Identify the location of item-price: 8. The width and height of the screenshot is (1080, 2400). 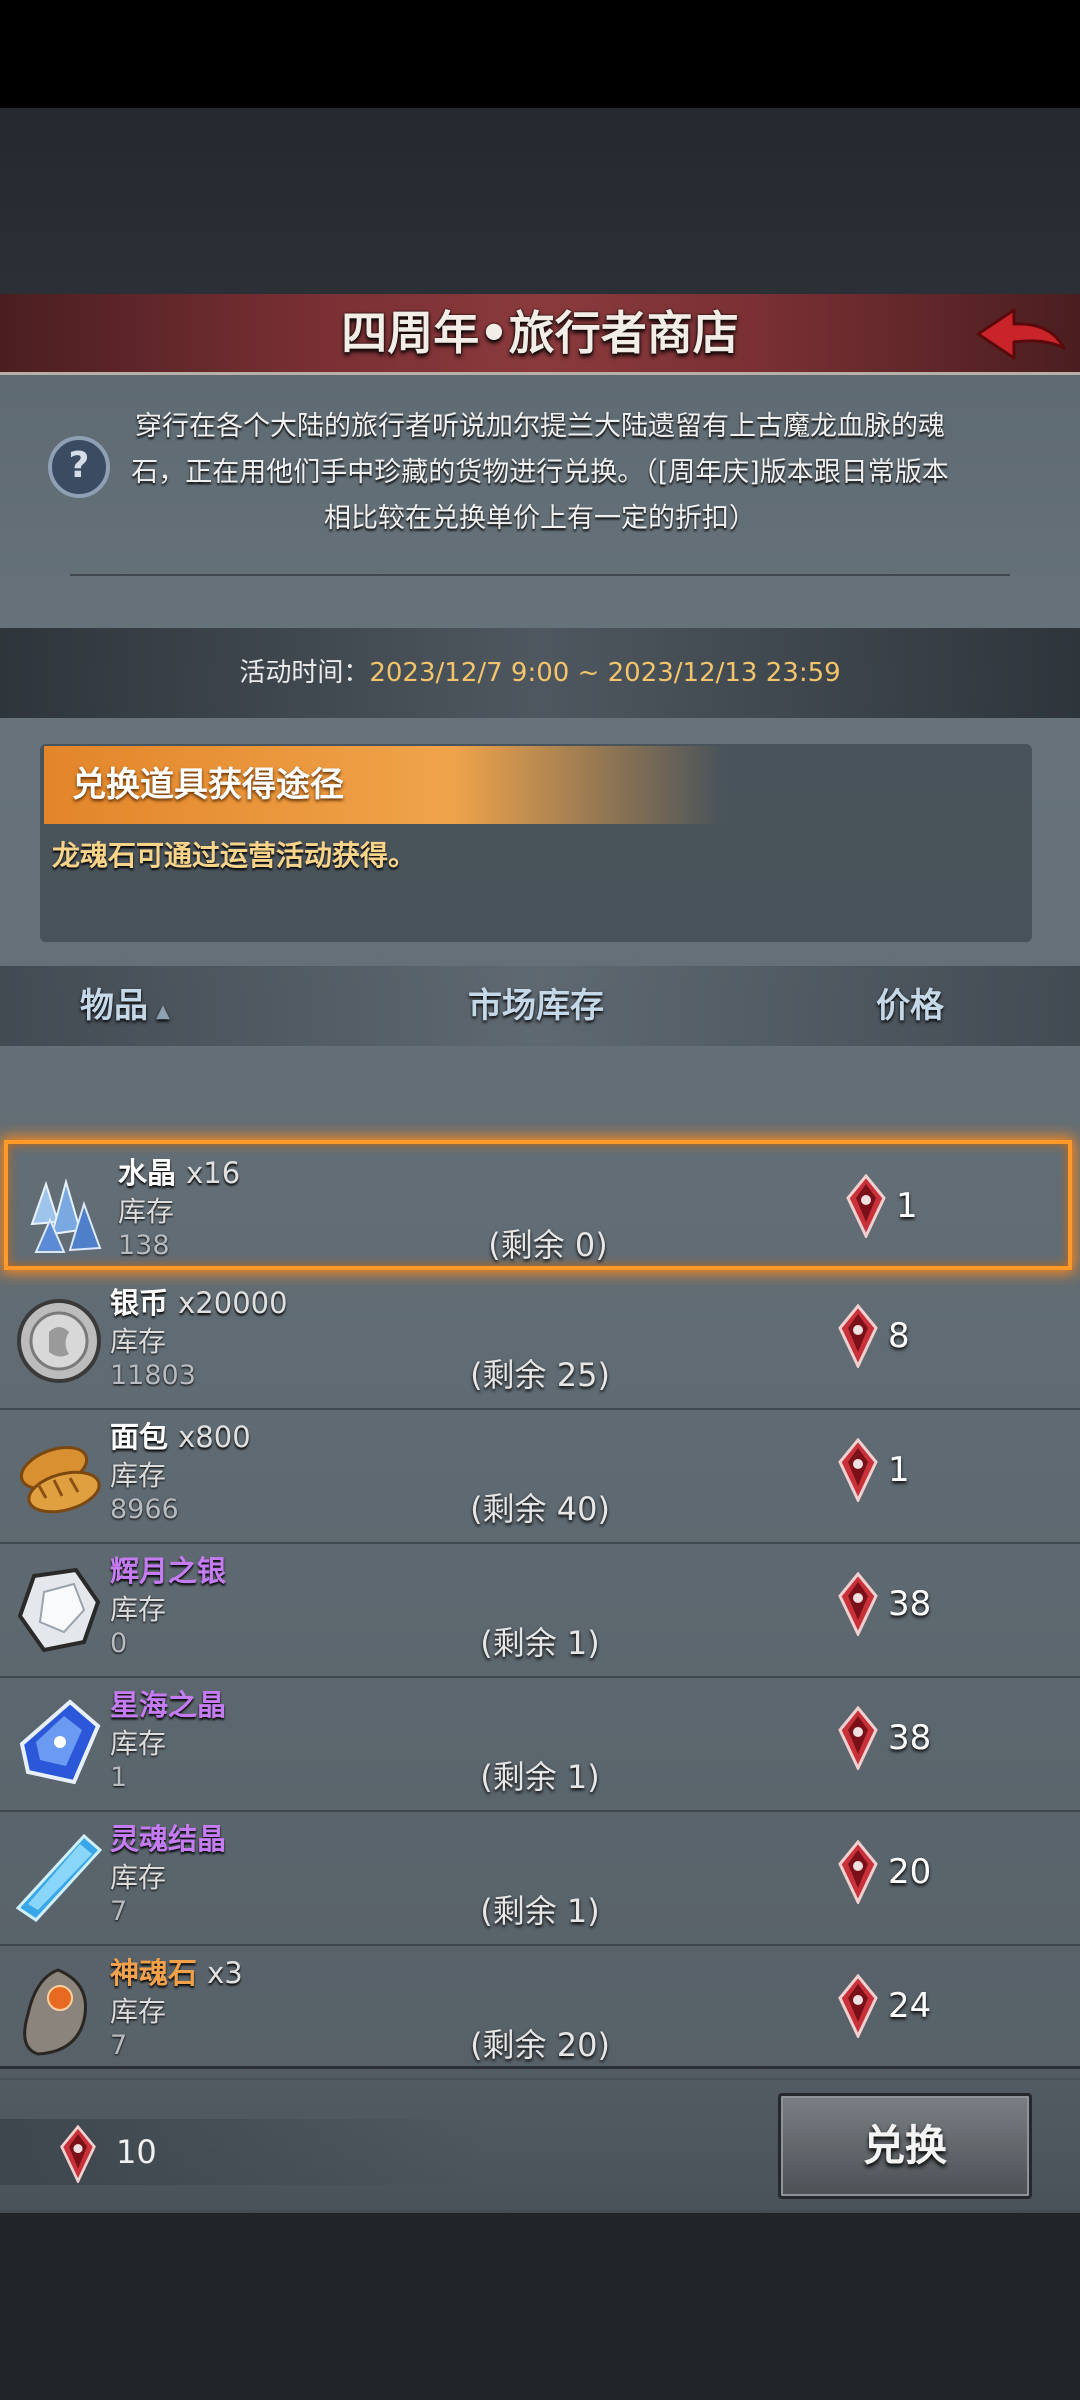
(916, 1336).